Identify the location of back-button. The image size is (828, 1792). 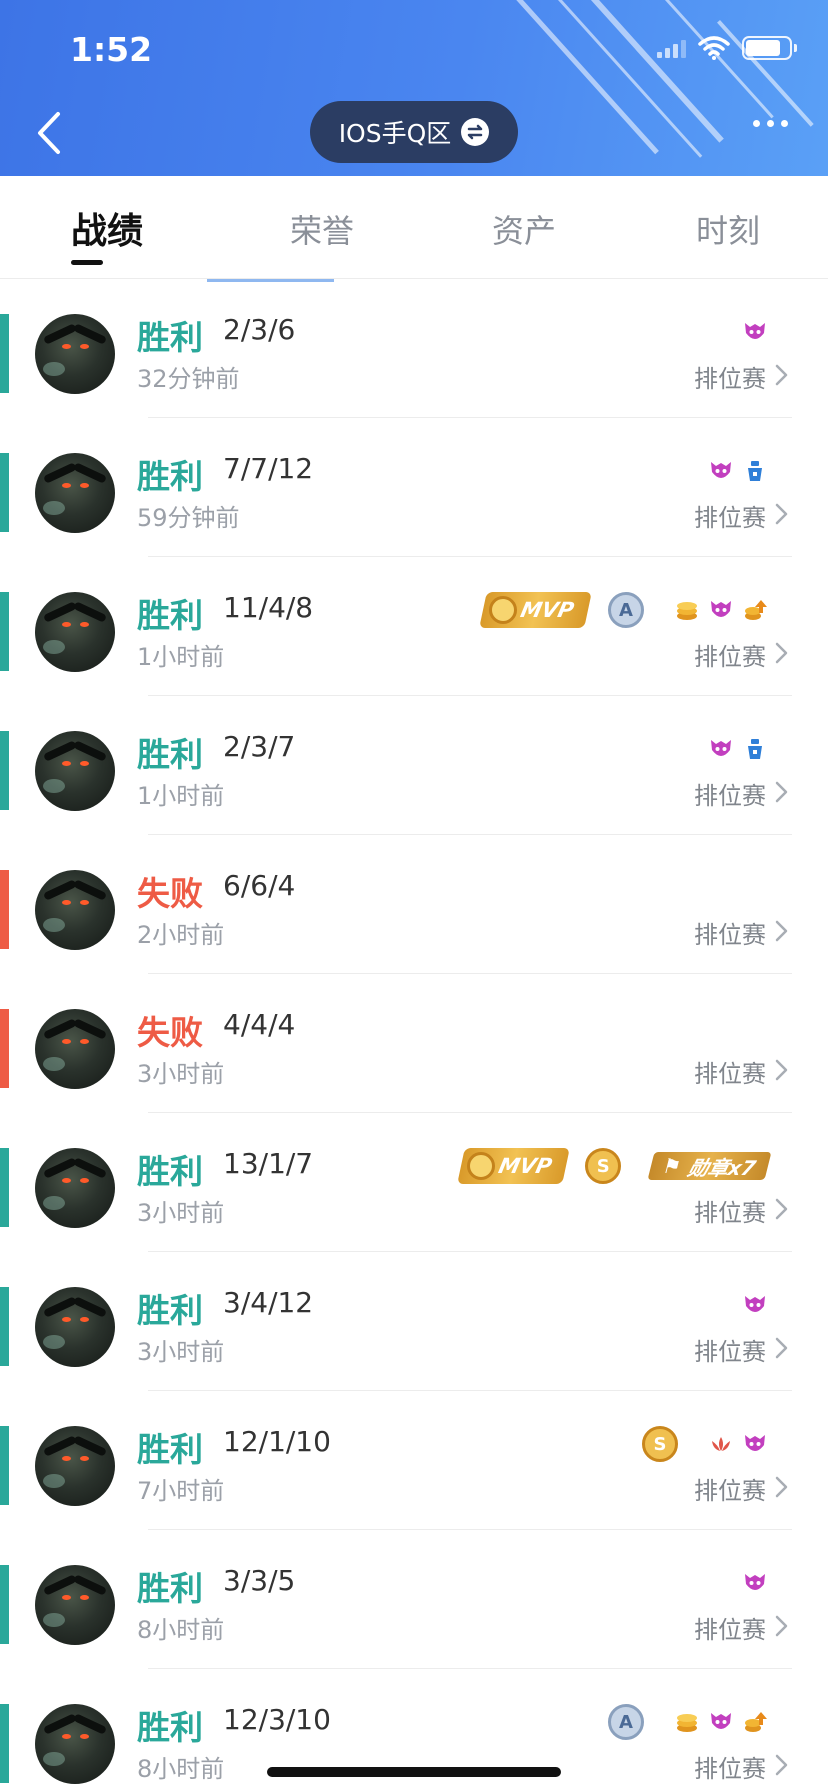
(50, 133).